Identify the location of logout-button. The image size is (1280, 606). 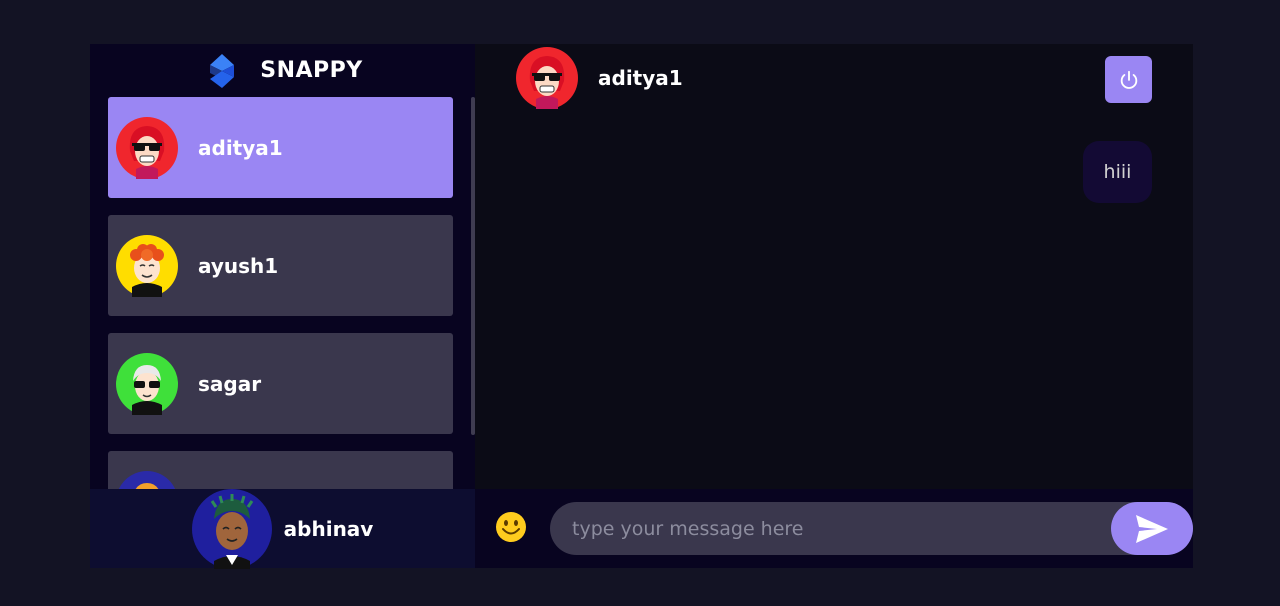
(1128, 79).